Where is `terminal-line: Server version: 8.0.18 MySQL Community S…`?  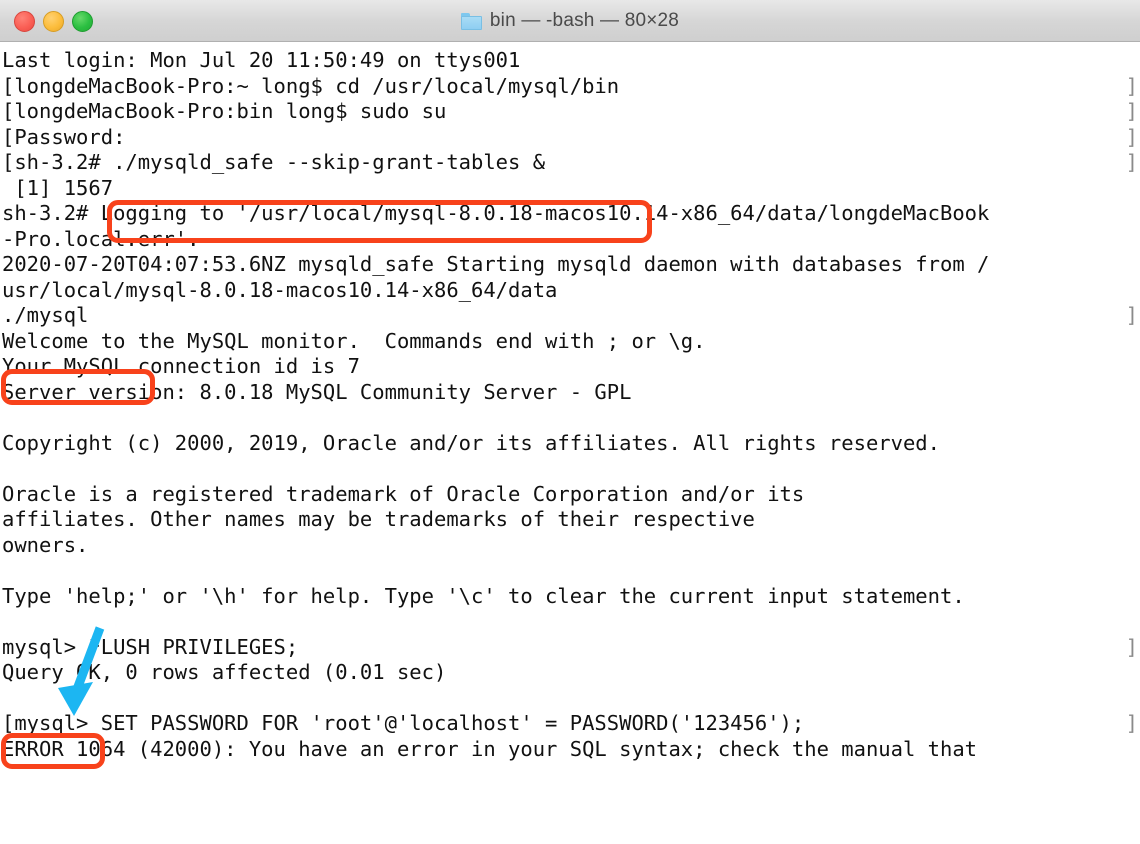 terminal-line: Server version: 8.0.18 MySQL Community S… is located at coordinates (317, 391).